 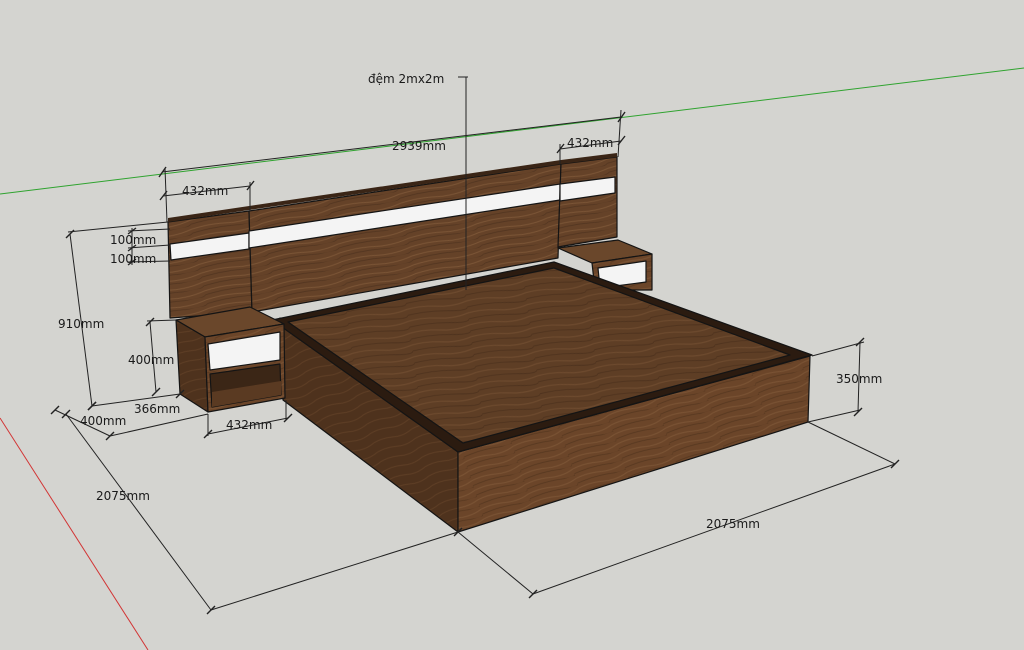 What do you see at coordinates (419, 146) in the screenshot?
I see `label-headboard-width: 2939mm` at bounding box center [419, 146].